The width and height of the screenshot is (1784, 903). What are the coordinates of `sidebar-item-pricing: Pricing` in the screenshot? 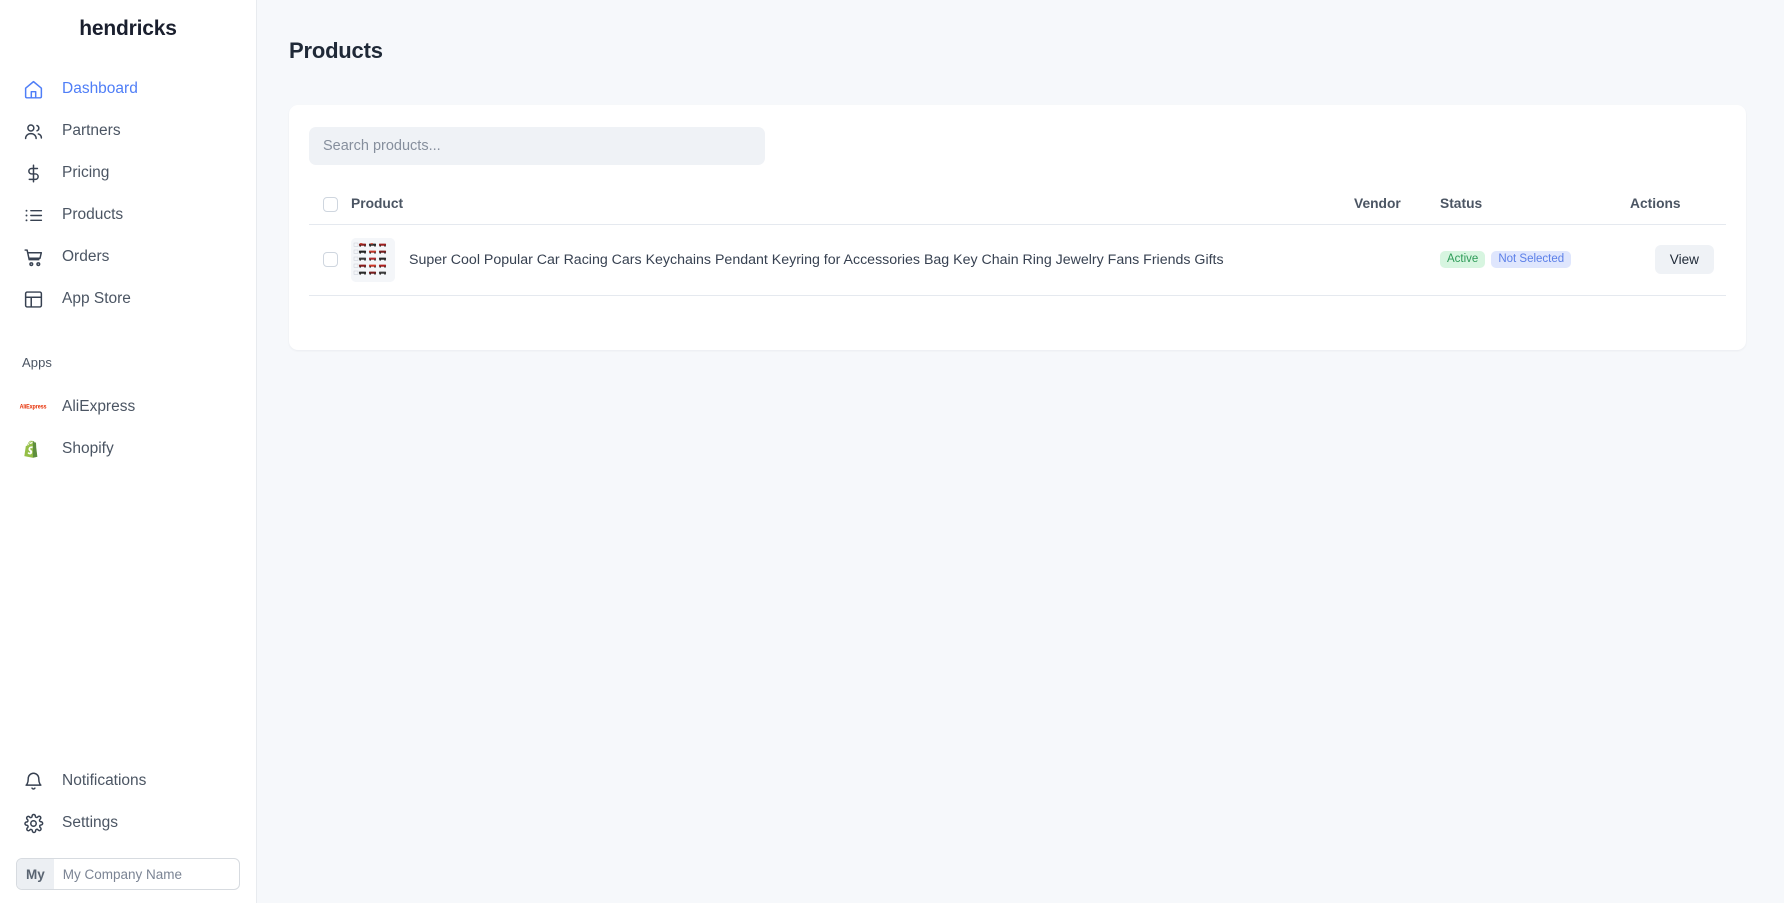 It's located at (128, 173).